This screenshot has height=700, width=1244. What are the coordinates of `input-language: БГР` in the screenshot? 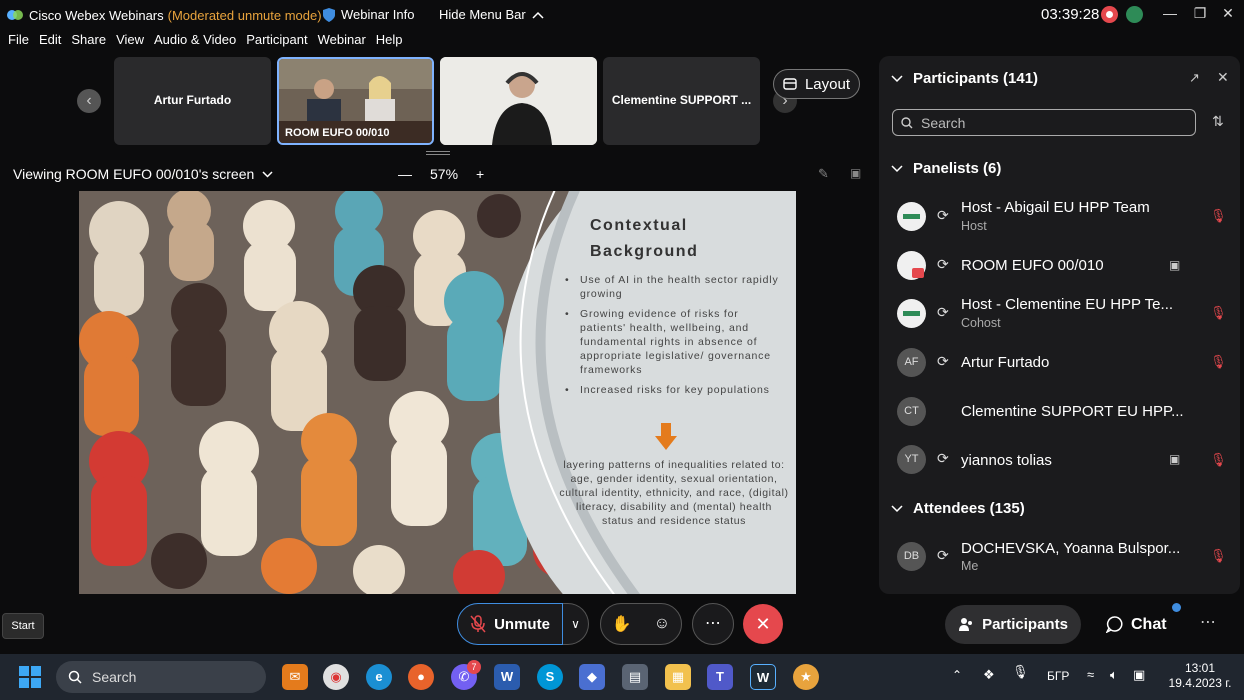 It's located at (1058, 676).